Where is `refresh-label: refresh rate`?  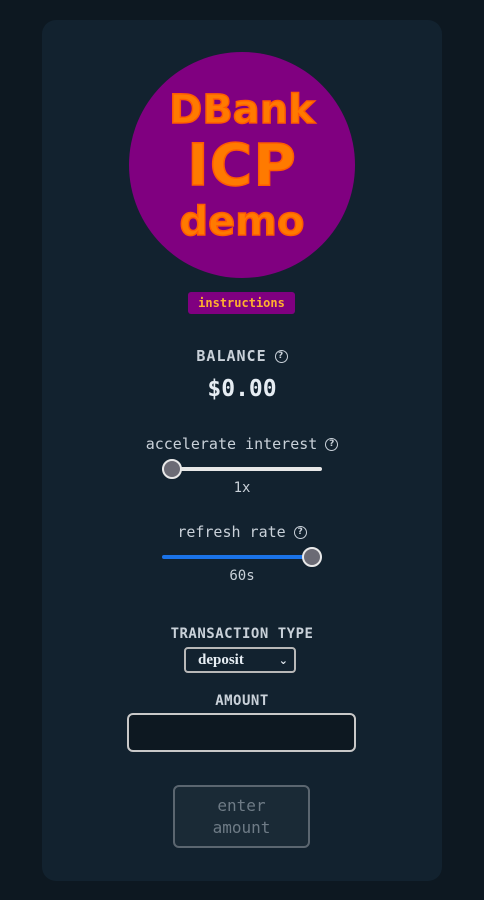
refresh-label: refresh rate is located at coordinates (231, 532).